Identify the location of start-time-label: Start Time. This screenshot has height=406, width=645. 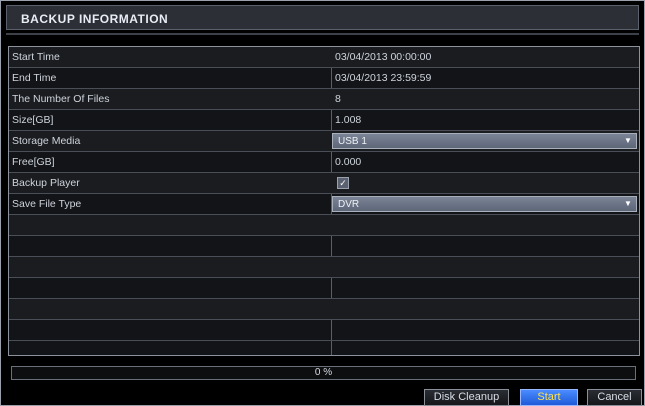
(36, 57).